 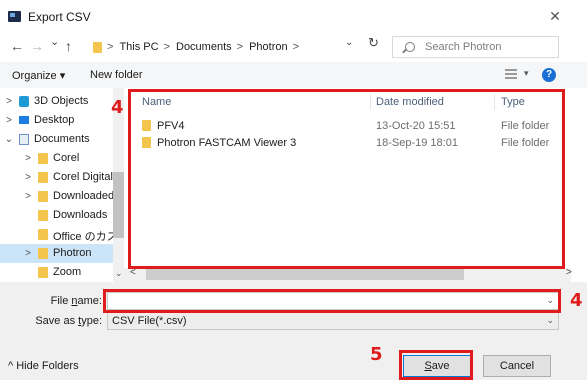 What do you see at coordinates (38, 75) in the screenshot?
I see `organize-button: Organize ▾` at bounding box center [38, 75].